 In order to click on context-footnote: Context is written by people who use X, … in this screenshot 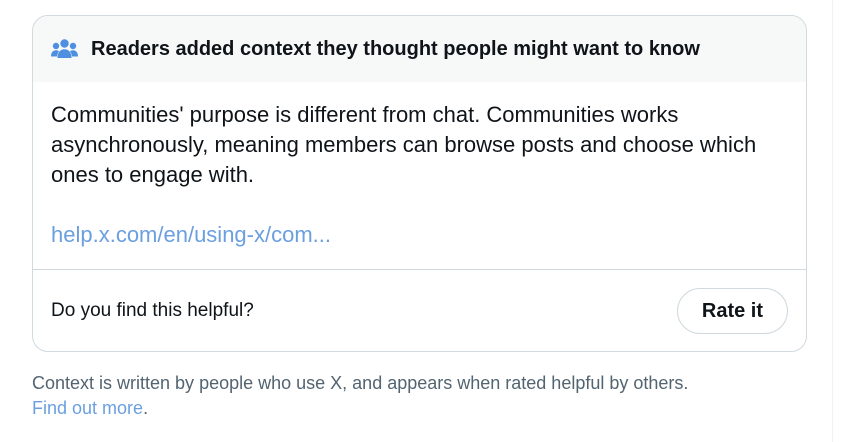, I will do `click(417, 396)`.